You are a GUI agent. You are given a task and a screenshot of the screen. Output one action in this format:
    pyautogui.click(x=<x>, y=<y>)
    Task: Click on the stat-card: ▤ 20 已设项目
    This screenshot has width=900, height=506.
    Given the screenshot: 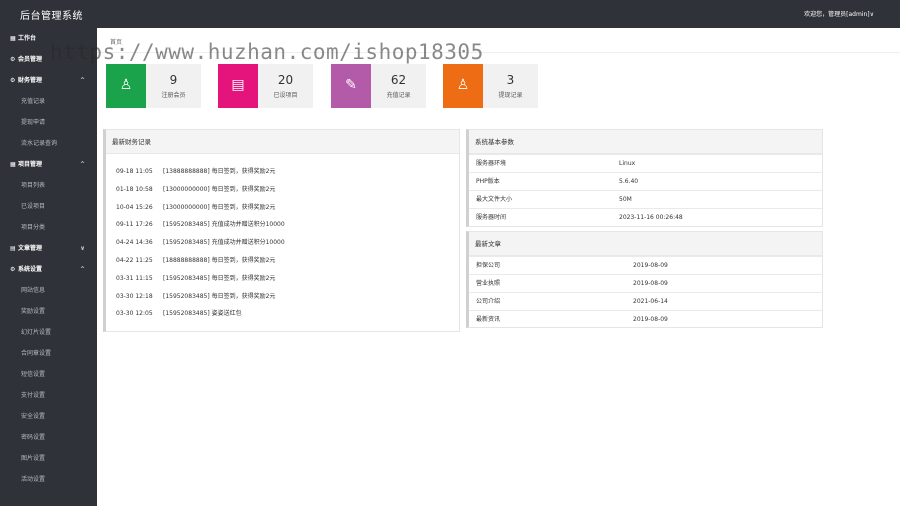 What is the action you would take?
    pyautogui.click(x=265, y=86)
    